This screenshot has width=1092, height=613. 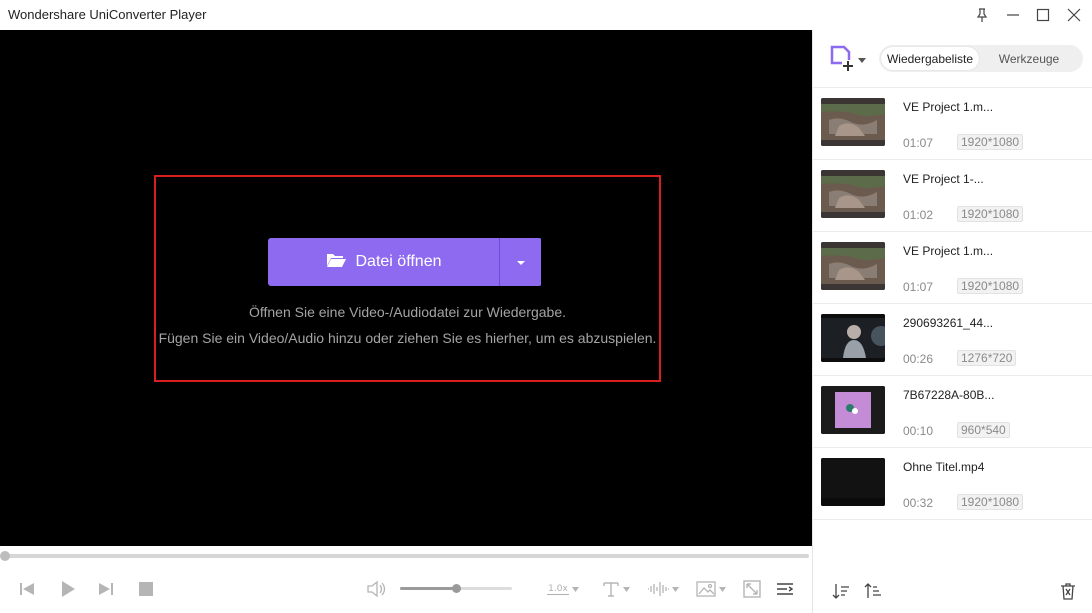 I want to click on playlist-item-duration: 01:02, so click(x=918, y=215).